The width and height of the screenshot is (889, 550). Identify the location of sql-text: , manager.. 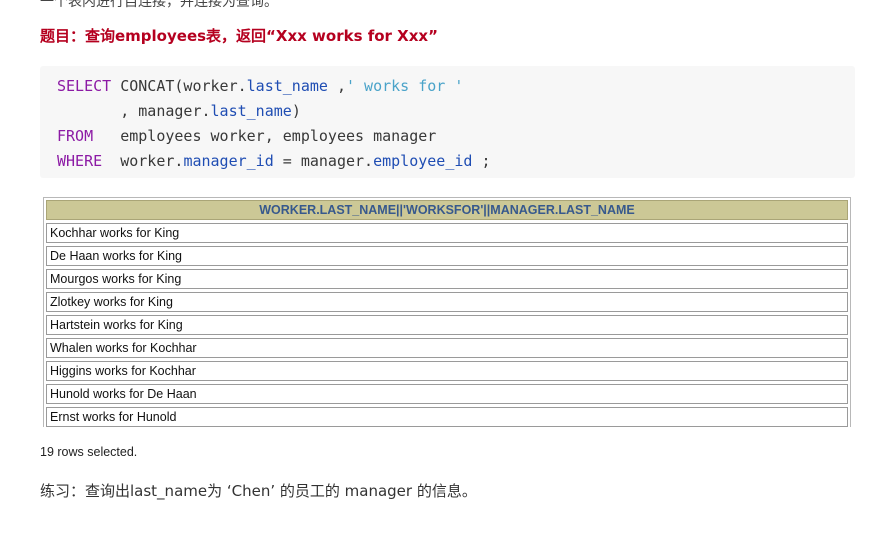
(134, 111).